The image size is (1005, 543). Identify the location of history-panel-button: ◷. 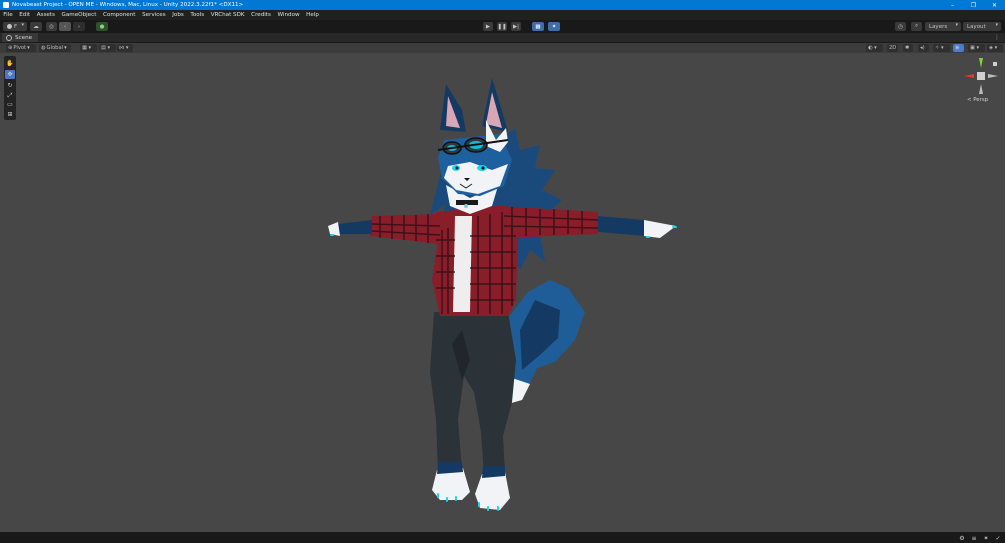
(900, 26).